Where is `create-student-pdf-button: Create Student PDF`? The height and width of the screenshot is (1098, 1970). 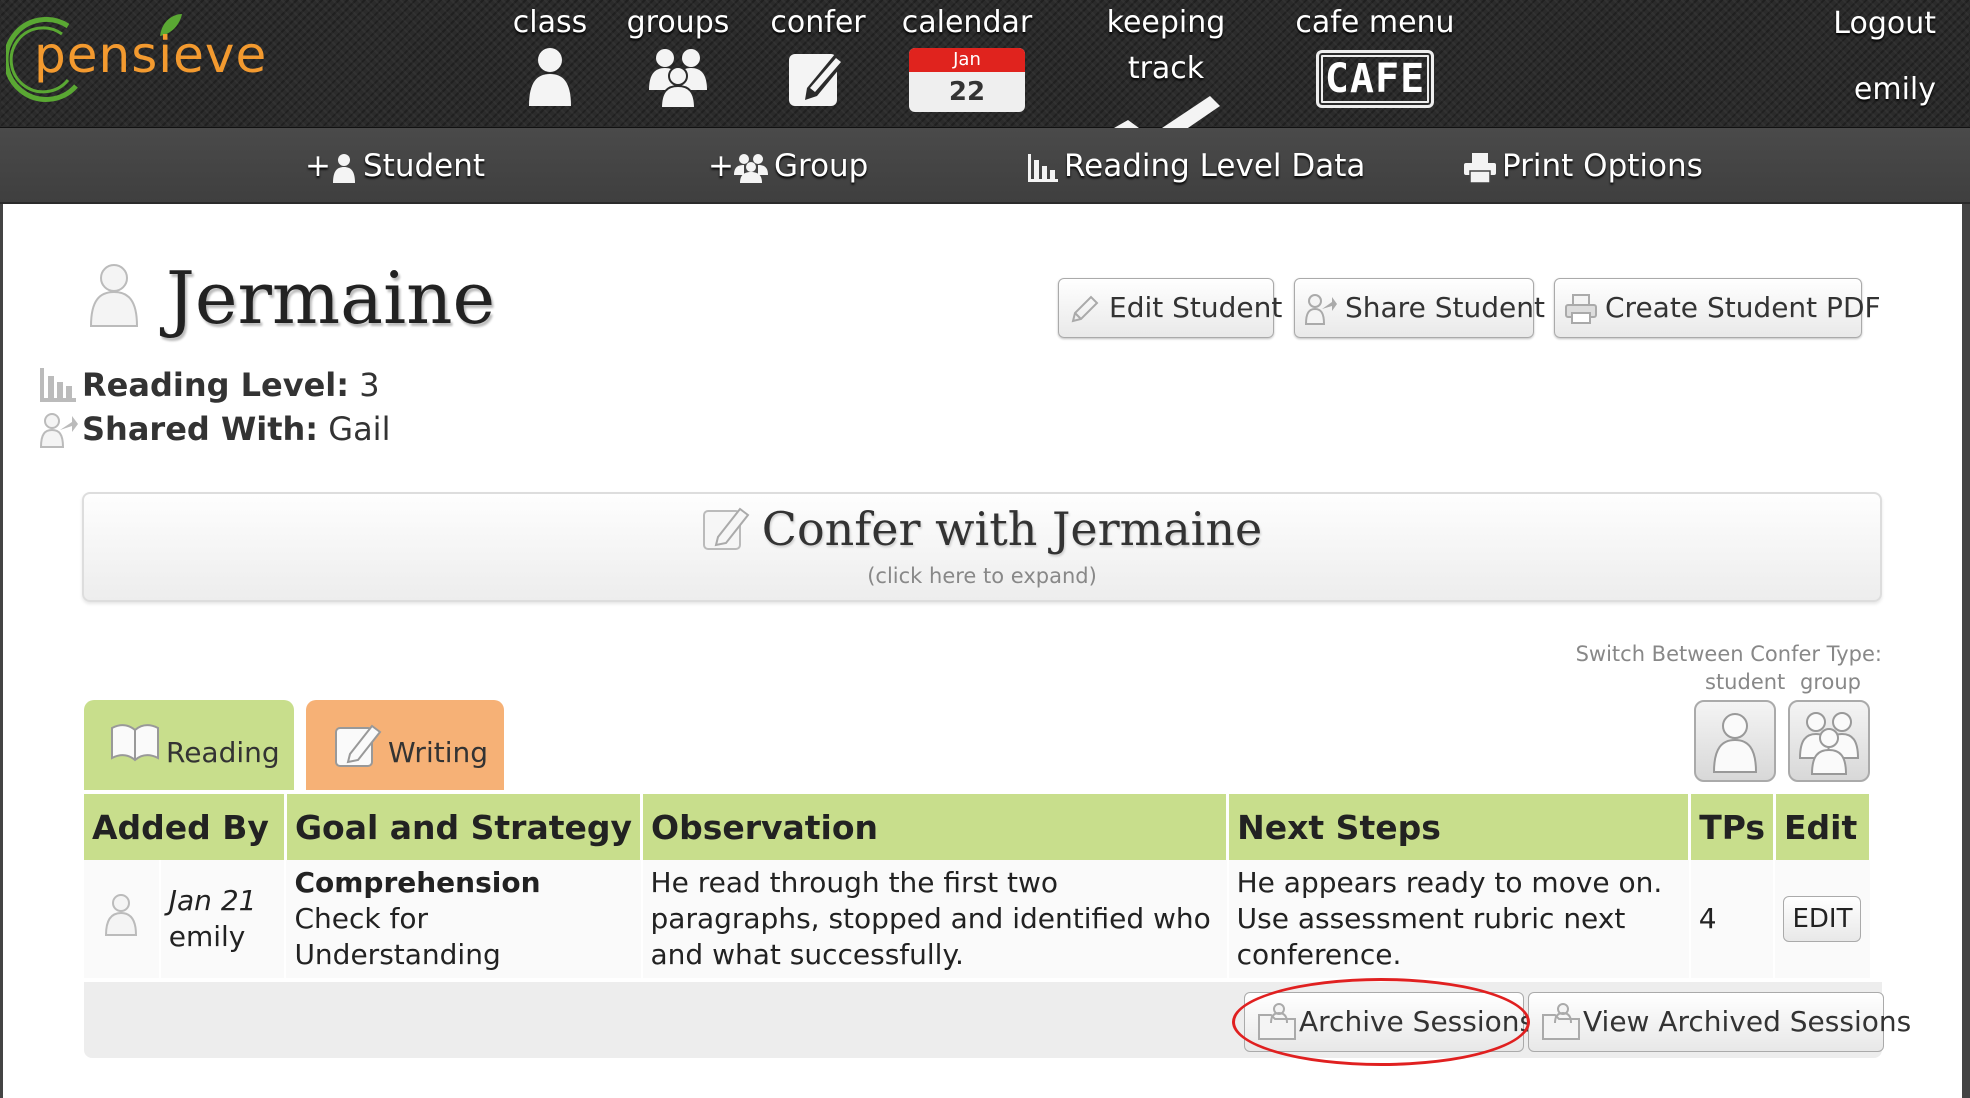 create-student-pdf-button: Create Student PDF is located at coordinates (1717, 308).